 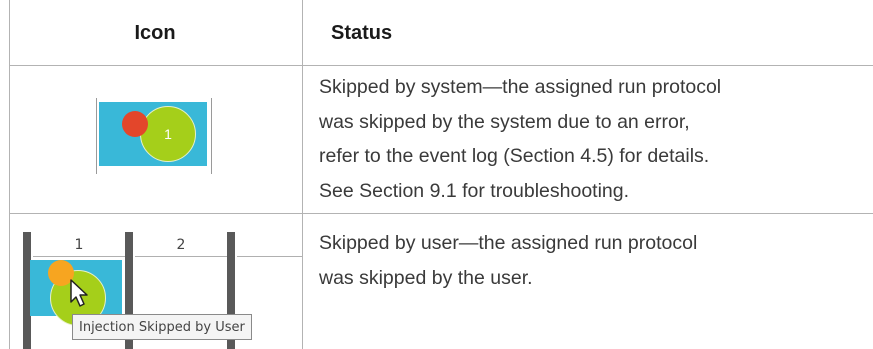 I want to click on column-divider, so click(x=302, y=174).